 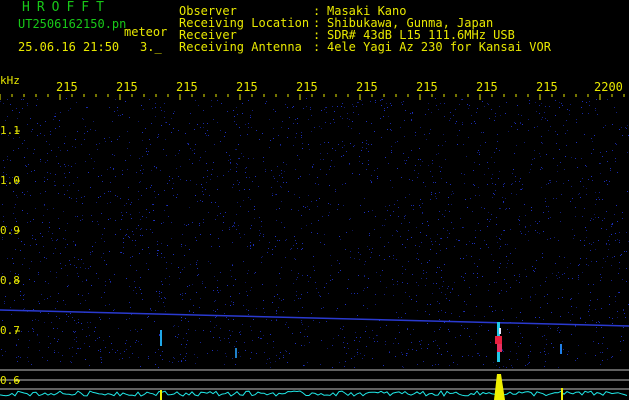 What do you see at coordinates (10, 330) in the screenshot?
I see `y-tick-label: 0.7` at bounding box center [10, 330].